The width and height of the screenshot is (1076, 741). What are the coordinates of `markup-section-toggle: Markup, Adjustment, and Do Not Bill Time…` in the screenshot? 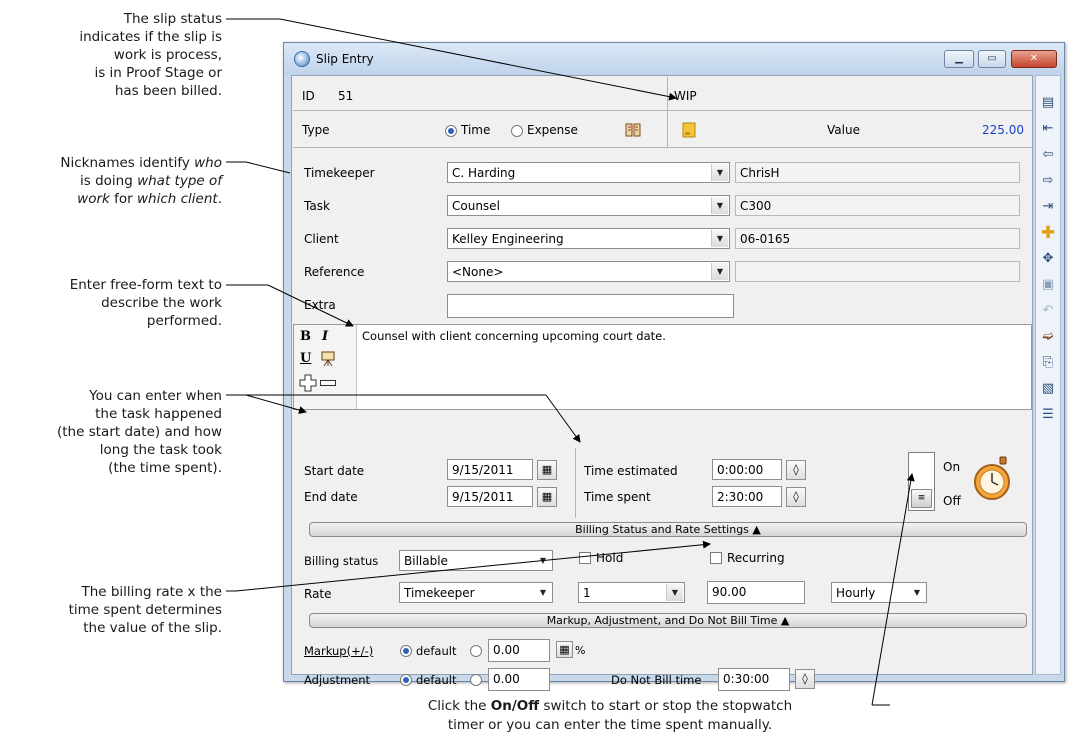 It's located at (668, 620).